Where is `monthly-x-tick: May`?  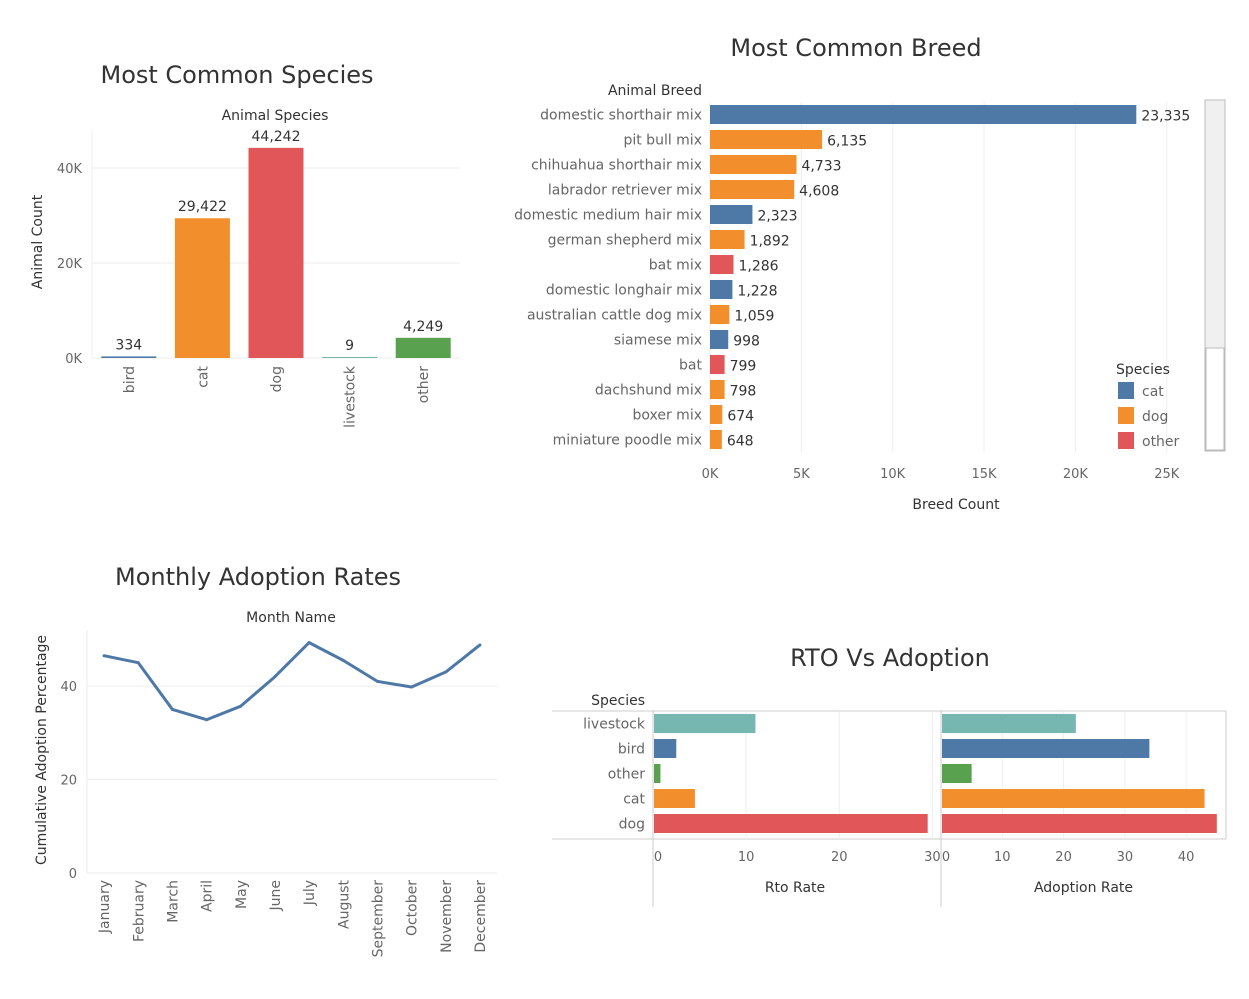
monthly-x-tick: May is located at coordinates (242, 894).